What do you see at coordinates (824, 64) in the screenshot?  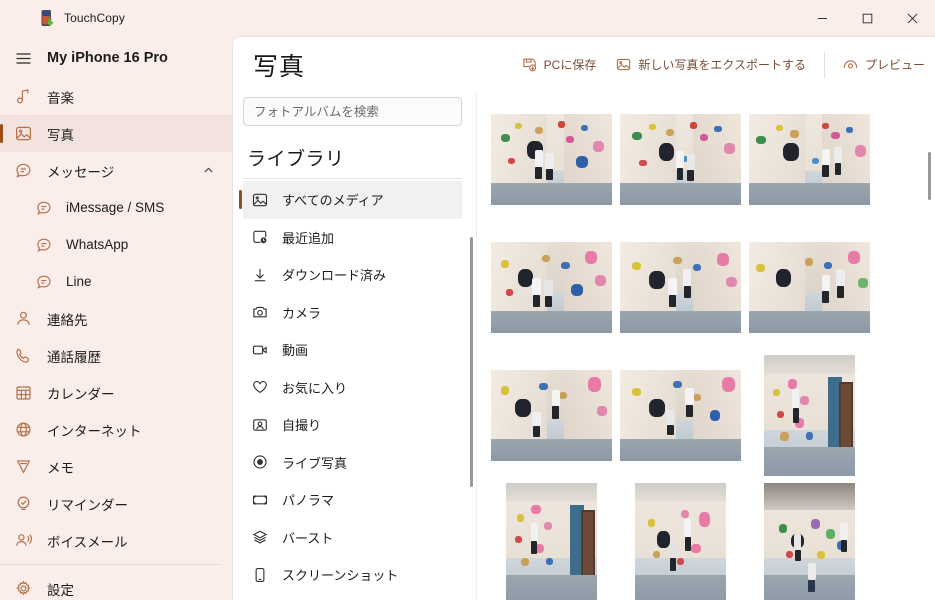 I see `header-divider` at bounding box center [824, 64].